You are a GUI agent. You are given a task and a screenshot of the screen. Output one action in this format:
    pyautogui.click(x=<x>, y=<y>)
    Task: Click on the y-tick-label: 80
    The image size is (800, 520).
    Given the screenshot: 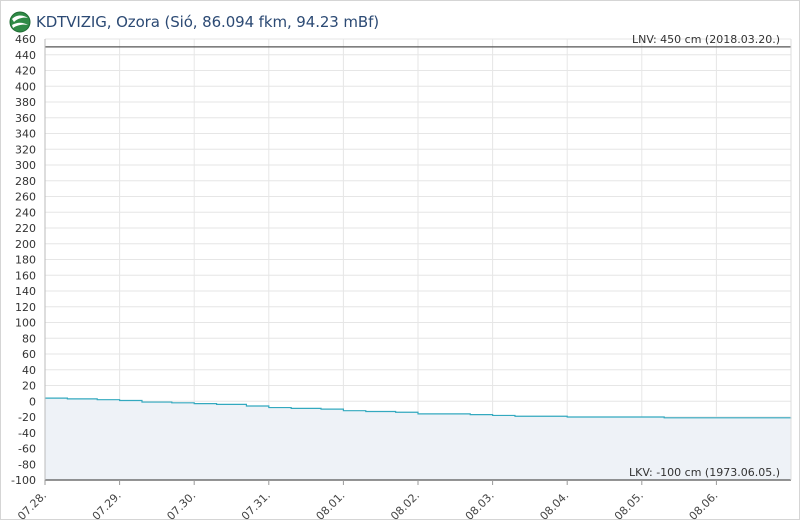 What is the action you would take?
    pyautogui.click(x=29, y=338)
    